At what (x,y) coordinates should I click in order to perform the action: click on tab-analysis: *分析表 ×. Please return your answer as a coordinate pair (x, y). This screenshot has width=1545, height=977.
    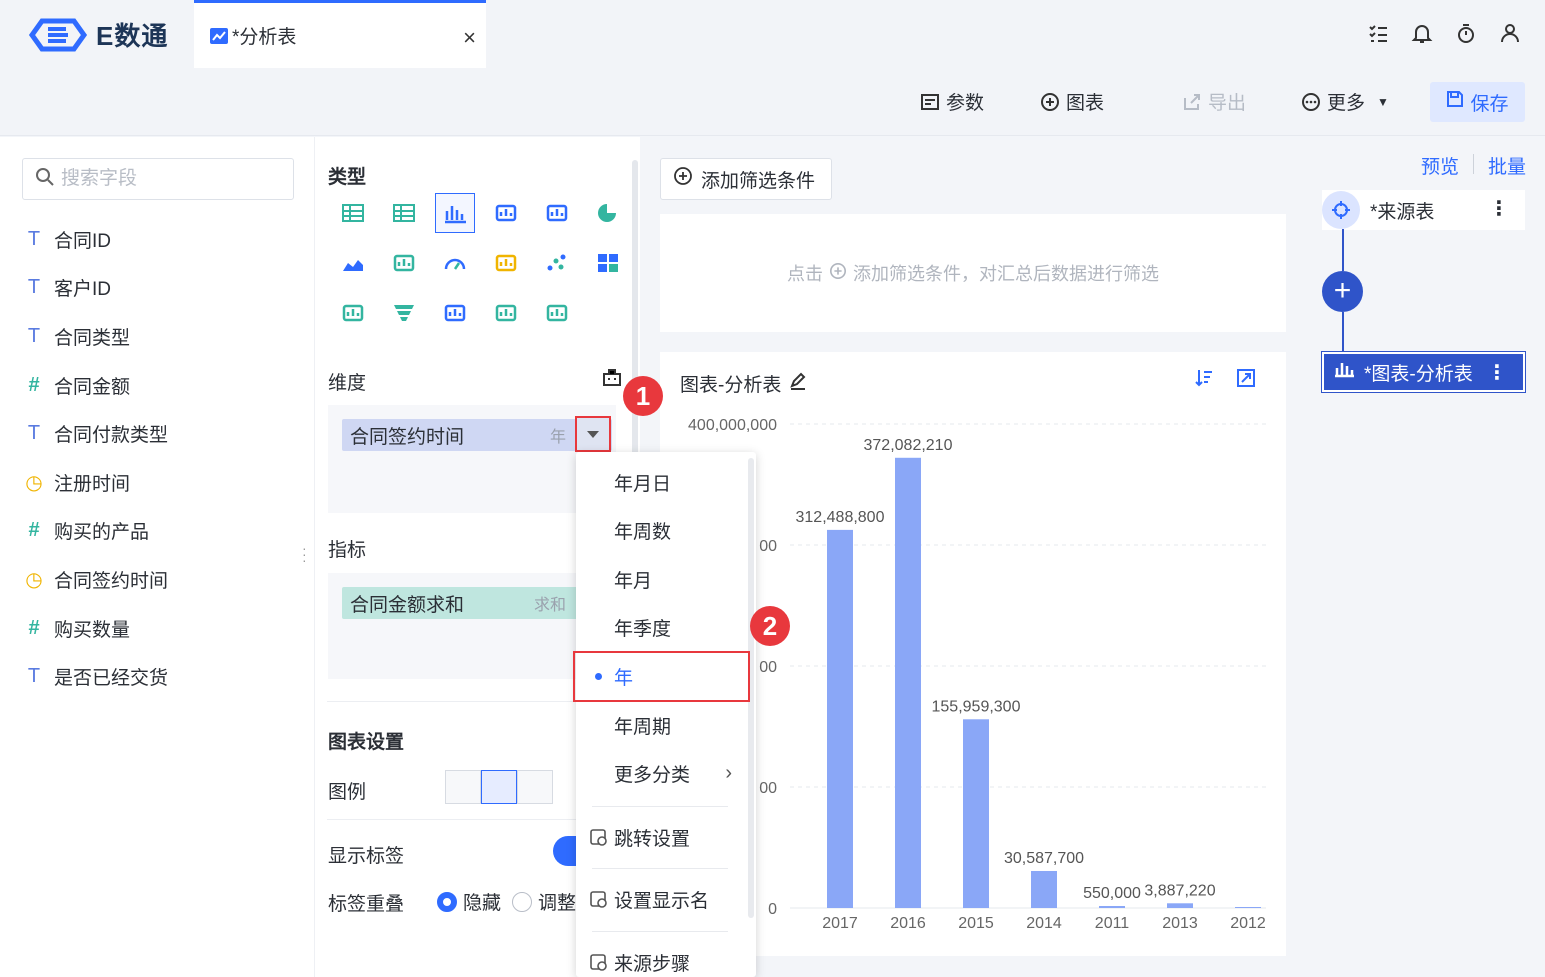
    Looking at the image, I should click on (340, 34).